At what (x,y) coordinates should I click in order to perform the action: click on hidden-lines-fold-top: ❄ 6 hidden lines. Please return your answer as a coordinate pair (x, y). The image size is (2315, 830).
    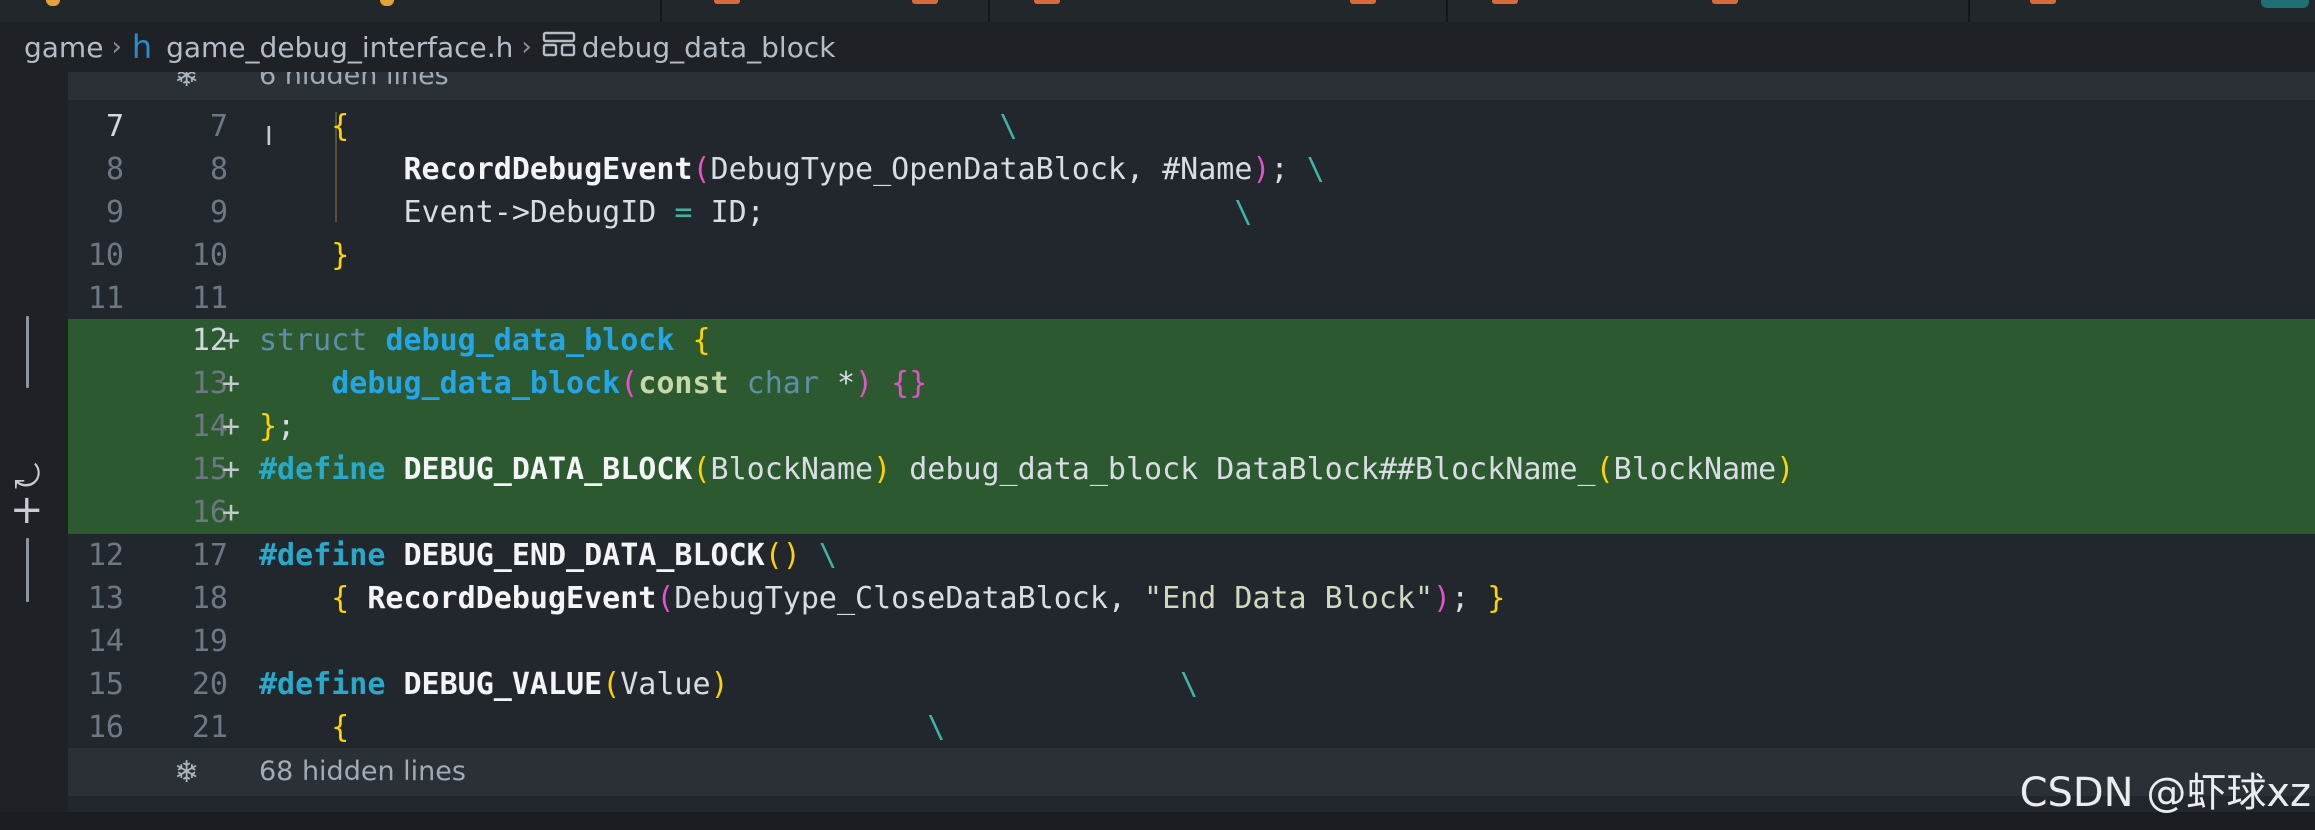
    Looking at the image, I should click on (1191, 86).